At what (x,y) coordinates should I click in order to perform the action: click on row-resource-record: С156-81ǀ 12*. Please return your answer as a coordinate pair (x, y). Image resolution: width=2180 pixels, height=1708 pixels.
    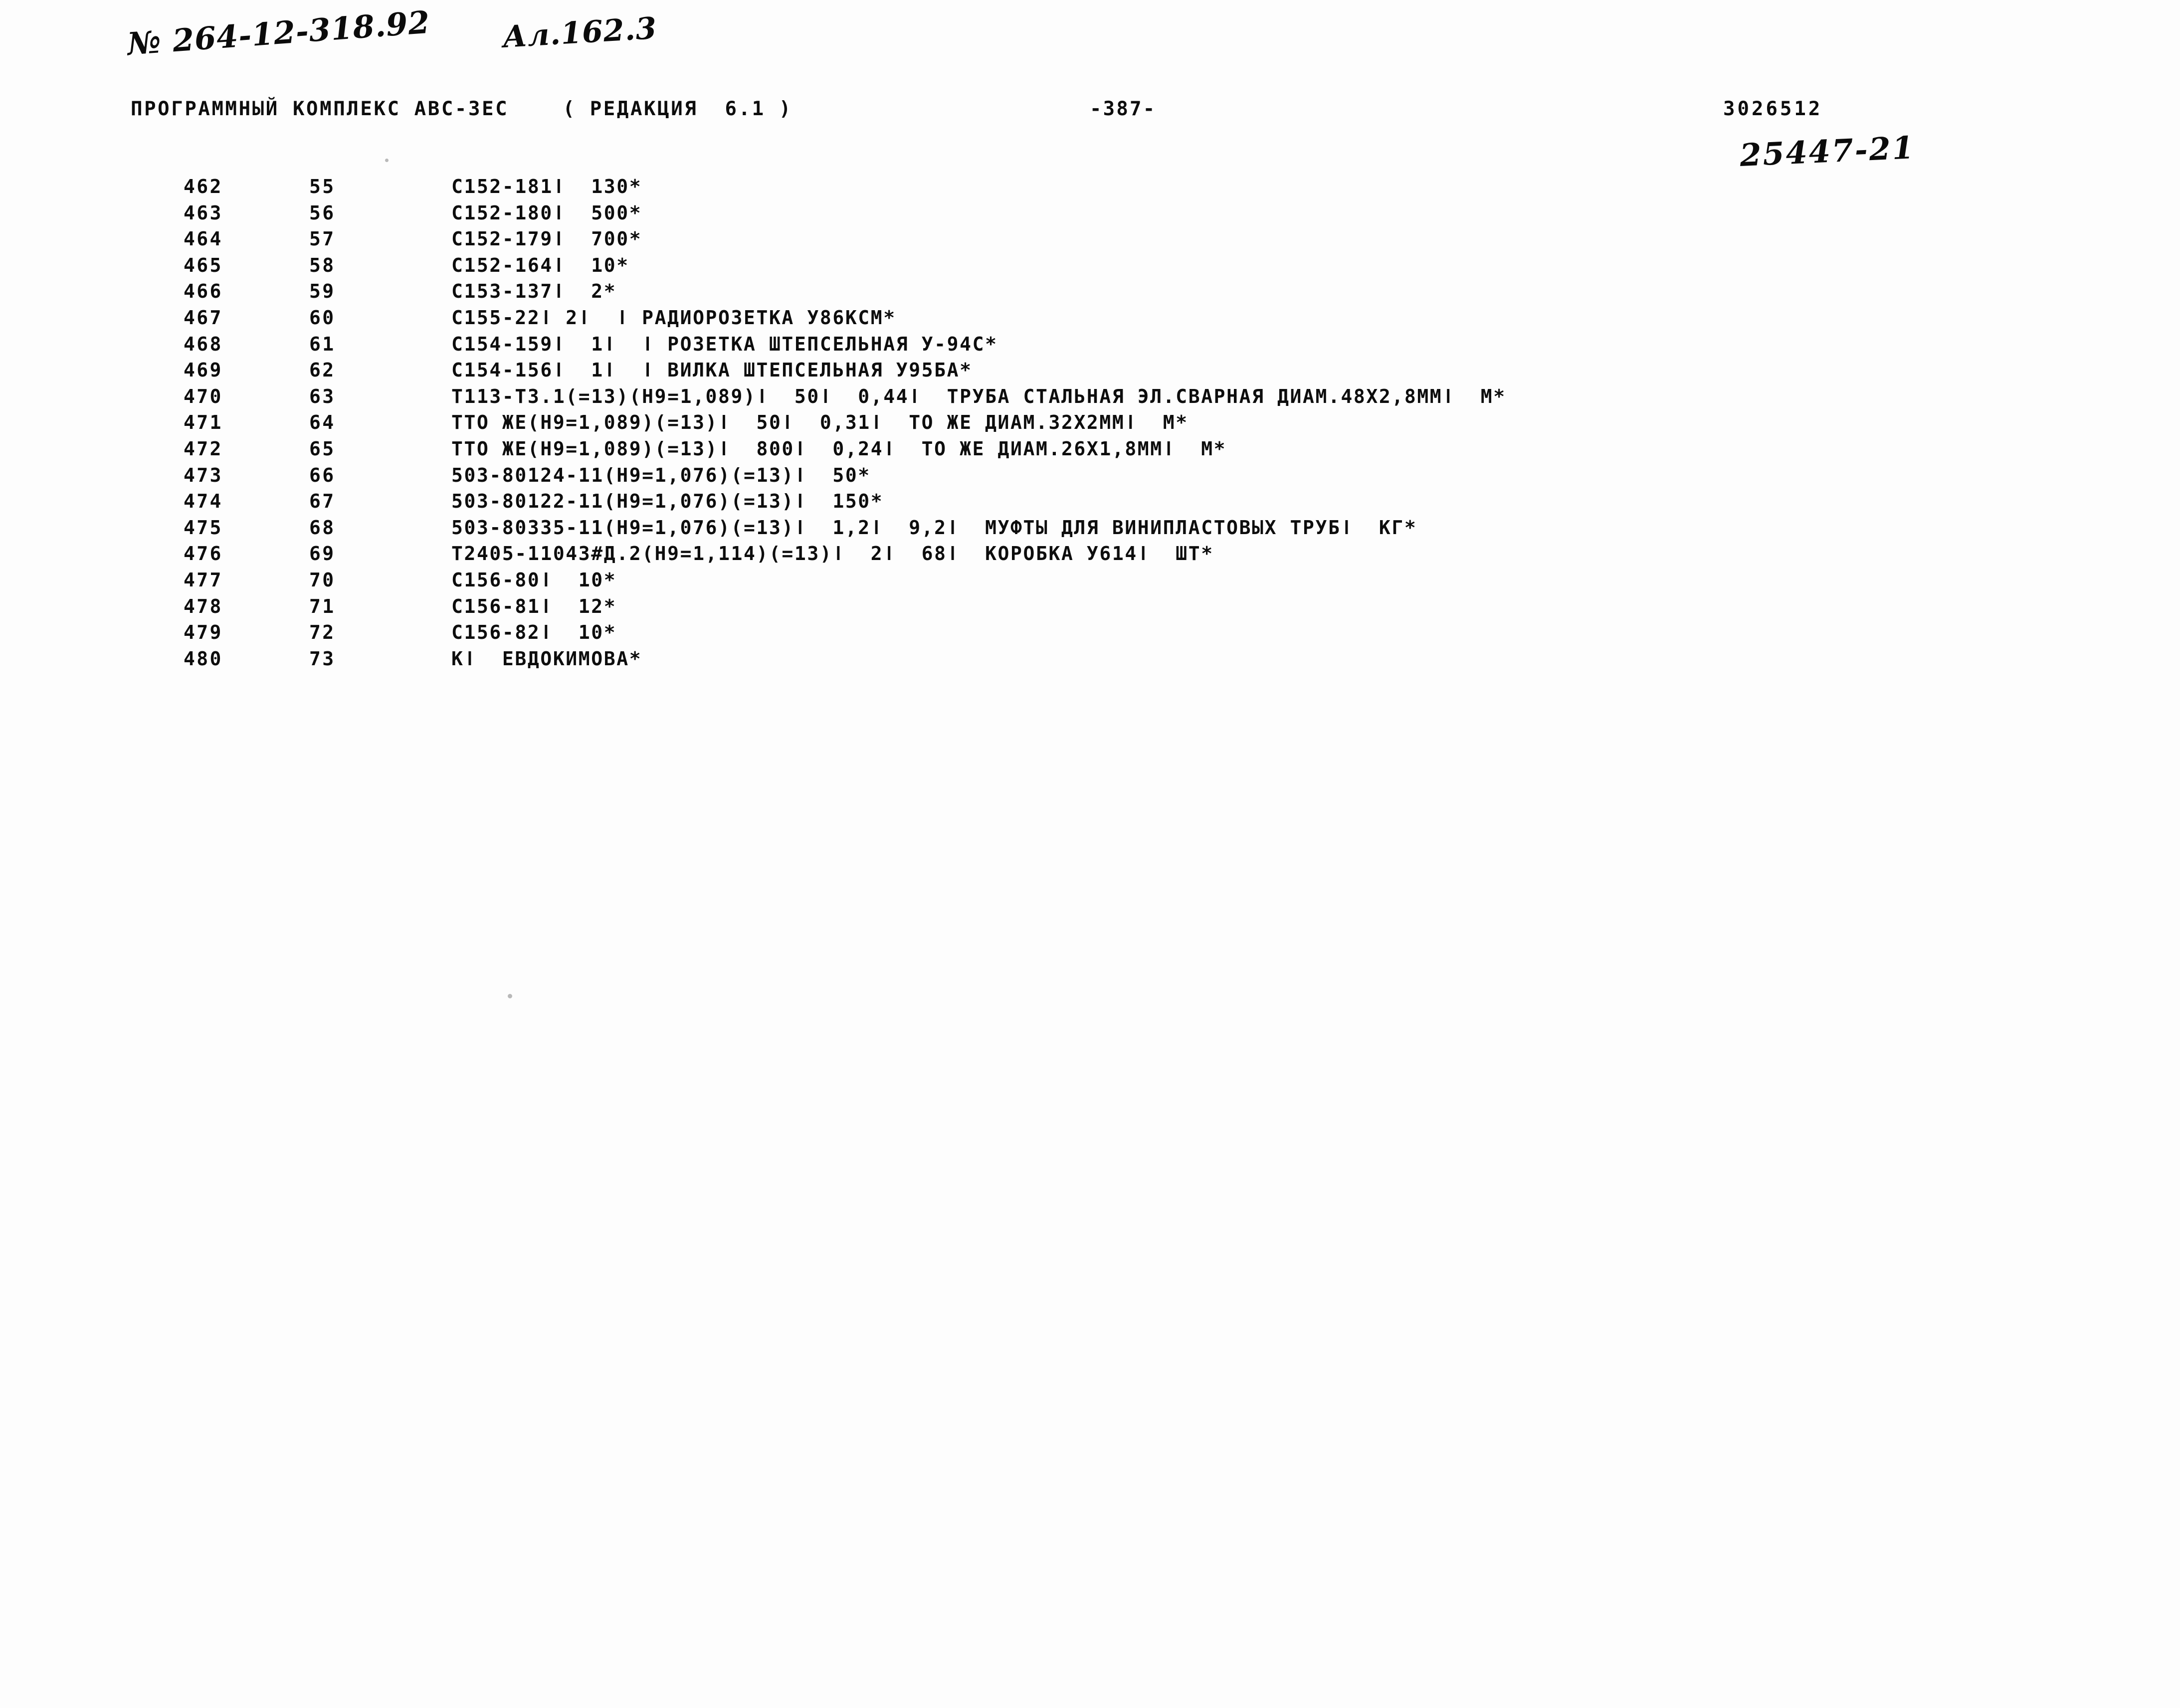
    Looking at the image, I should click on (534, 606).